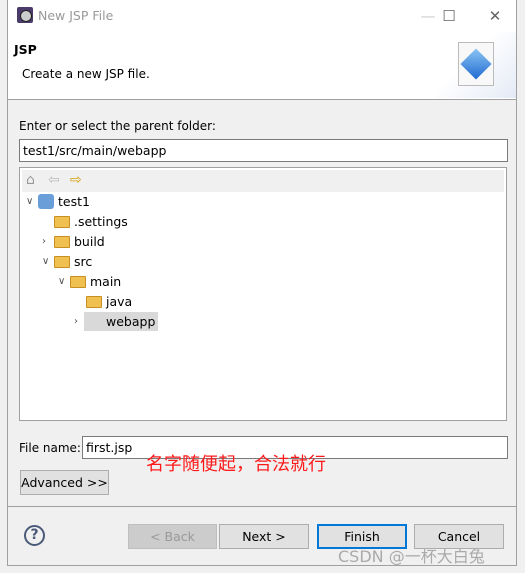 This screenshot has width=525, height=573. I want to click on maximize-button: ☐, so click(449, 16).